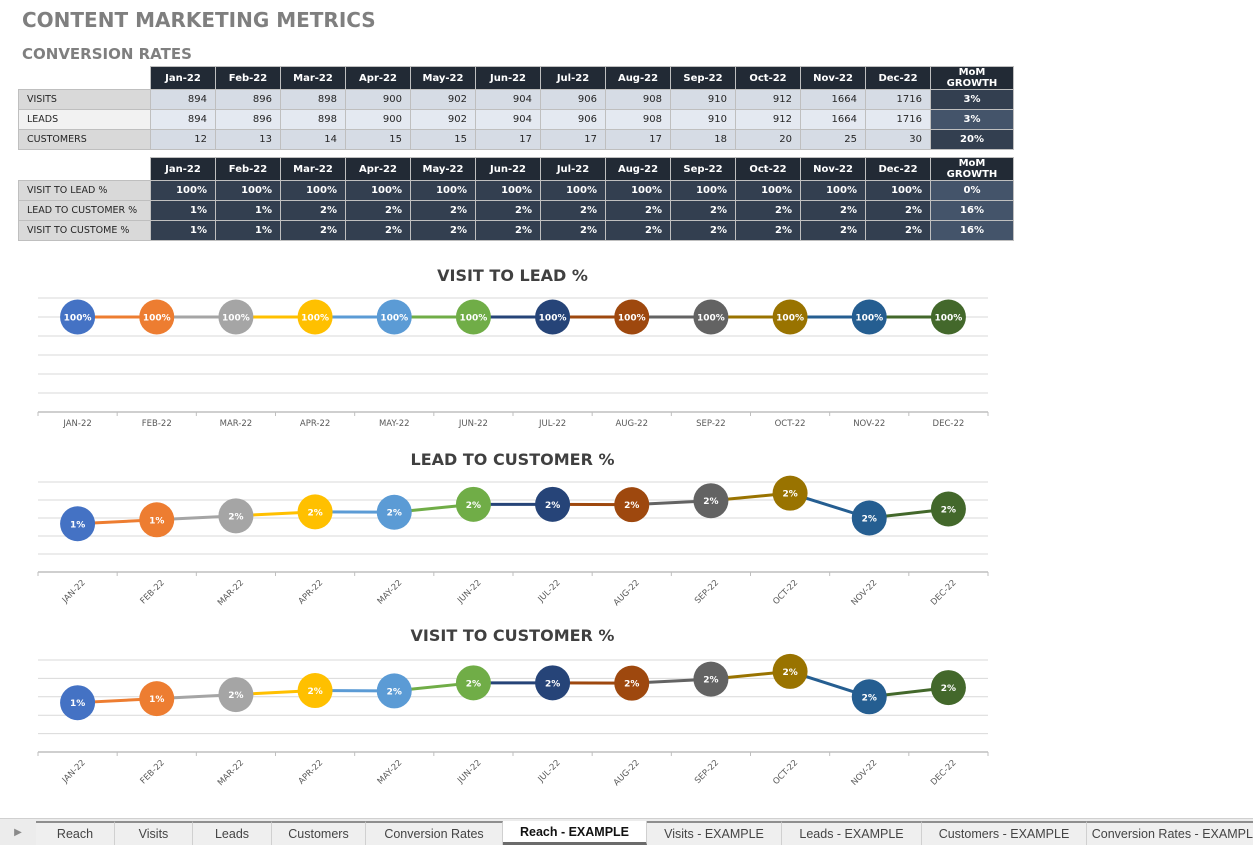  I want to click on growth-cell: 20%, so click(972, 139).